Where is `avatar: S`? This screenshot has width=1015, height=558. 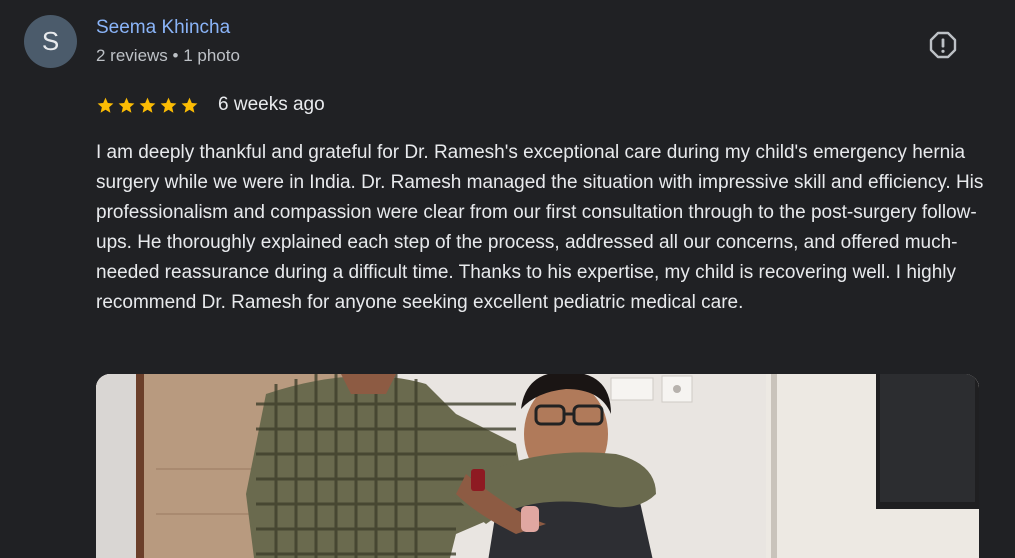 avatar: S is located at coordinates (50, 41).